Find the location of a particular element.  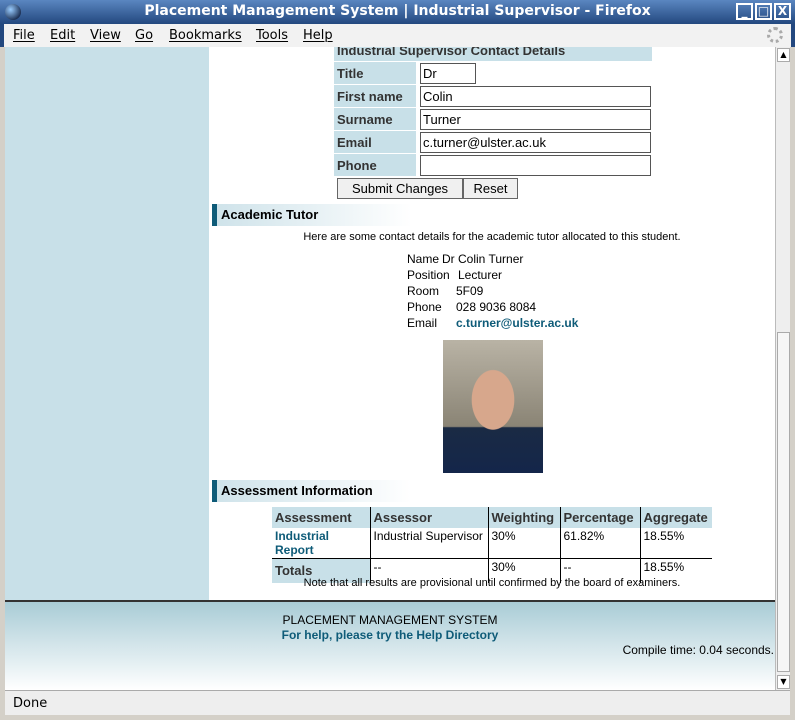

menu-view: View is located at coordinates (105, 35).